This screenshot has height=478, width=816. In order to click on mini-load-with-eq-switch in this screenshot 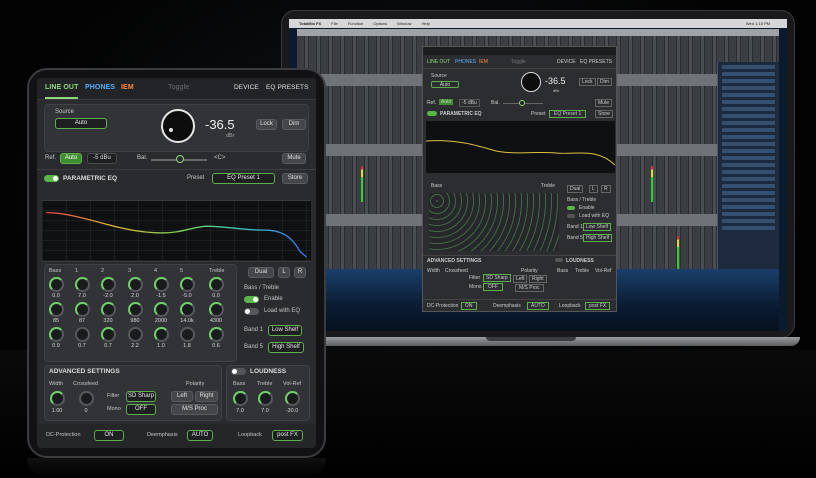, I will do `click(571, 216)`.